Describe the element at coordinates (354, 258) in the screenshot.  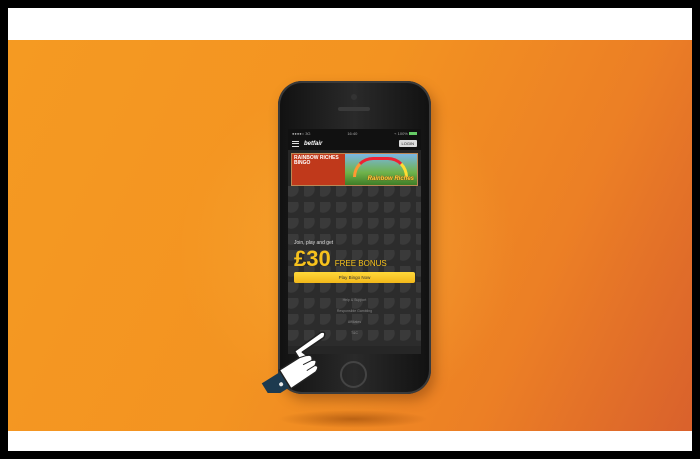
I see `bonus-line: £30 FREE BONUS` at that location.